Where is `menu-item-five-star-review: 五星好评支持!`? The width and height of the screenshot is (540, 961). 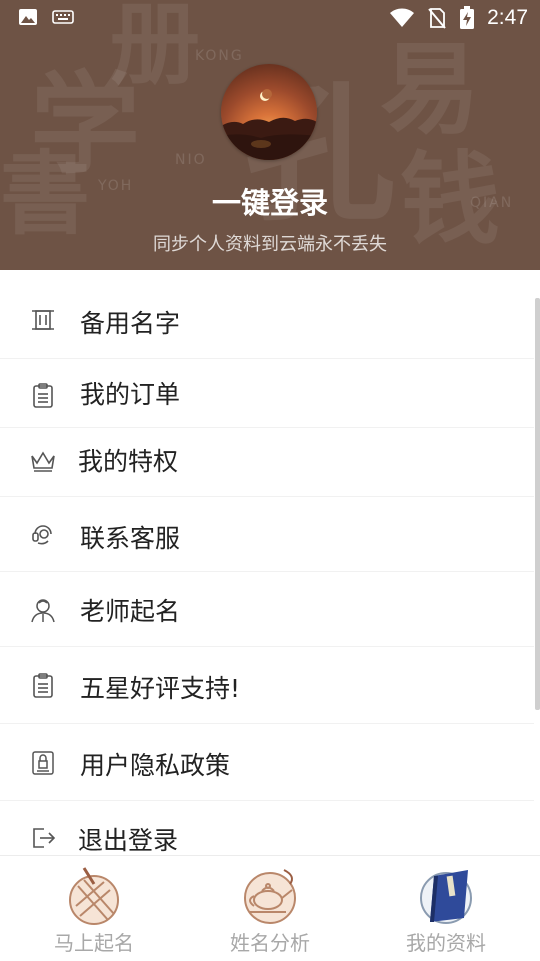
menu-item-five-star-review: 五星好评支持! is located at coordinates (267, 685).